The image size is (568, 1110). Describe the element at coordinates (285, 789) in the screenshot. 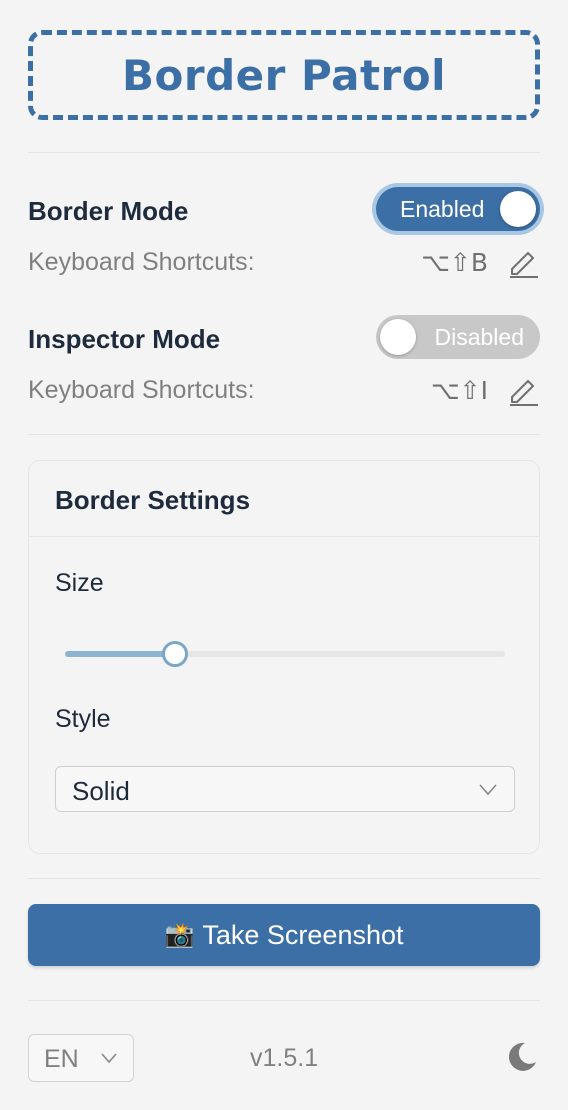

I see `style-select: Solid` at that location.